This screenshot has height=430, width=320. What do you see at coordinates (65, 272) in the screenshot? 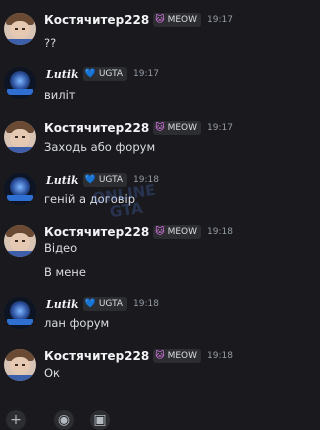
I see `message-text: В мене` at bounding box center [65, 272].